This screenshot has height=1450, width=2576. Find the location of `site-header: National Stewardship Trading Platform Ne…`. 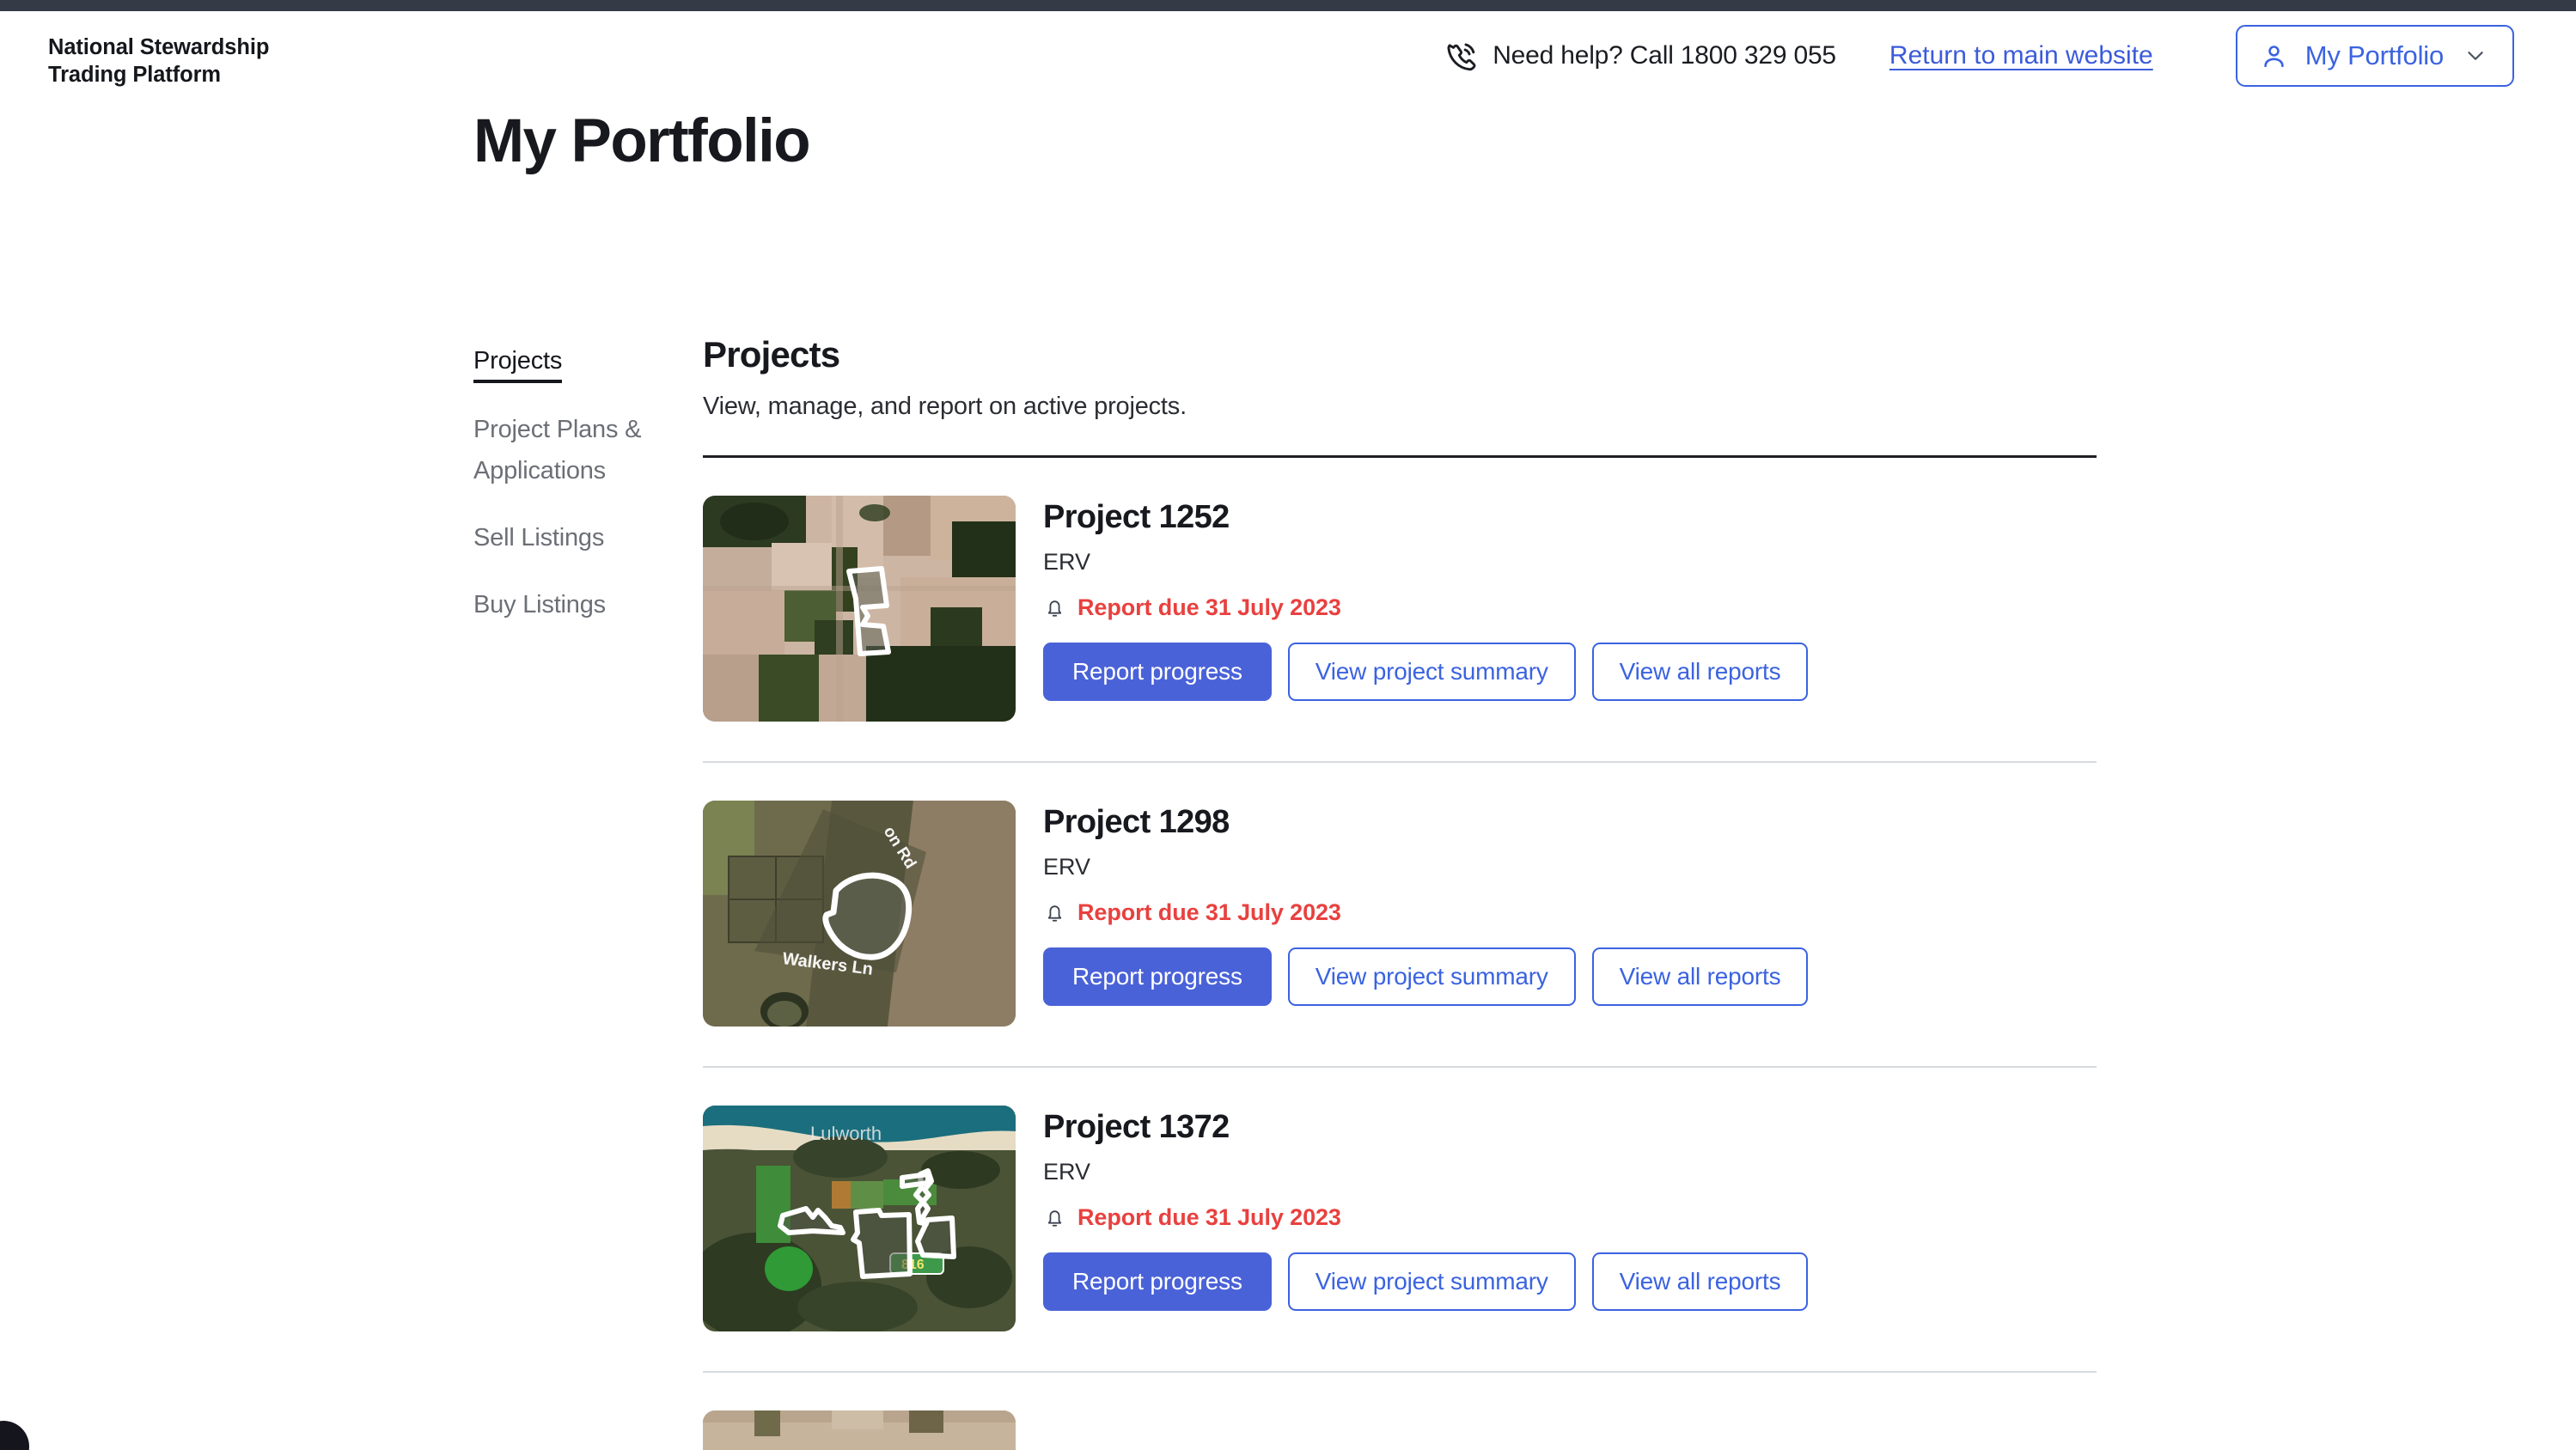

site-header: National Stewardship Trading Platform Ne… is located at coordinates (1288, 55).